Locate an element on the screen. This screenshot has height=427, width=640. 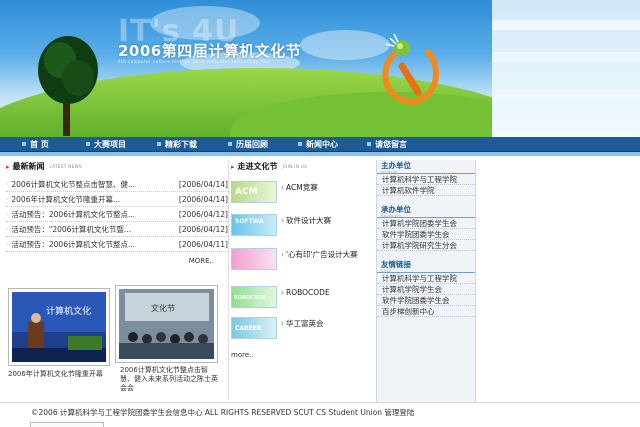
stage-photo: 计算机文化 is located at coordinates (59, 327).